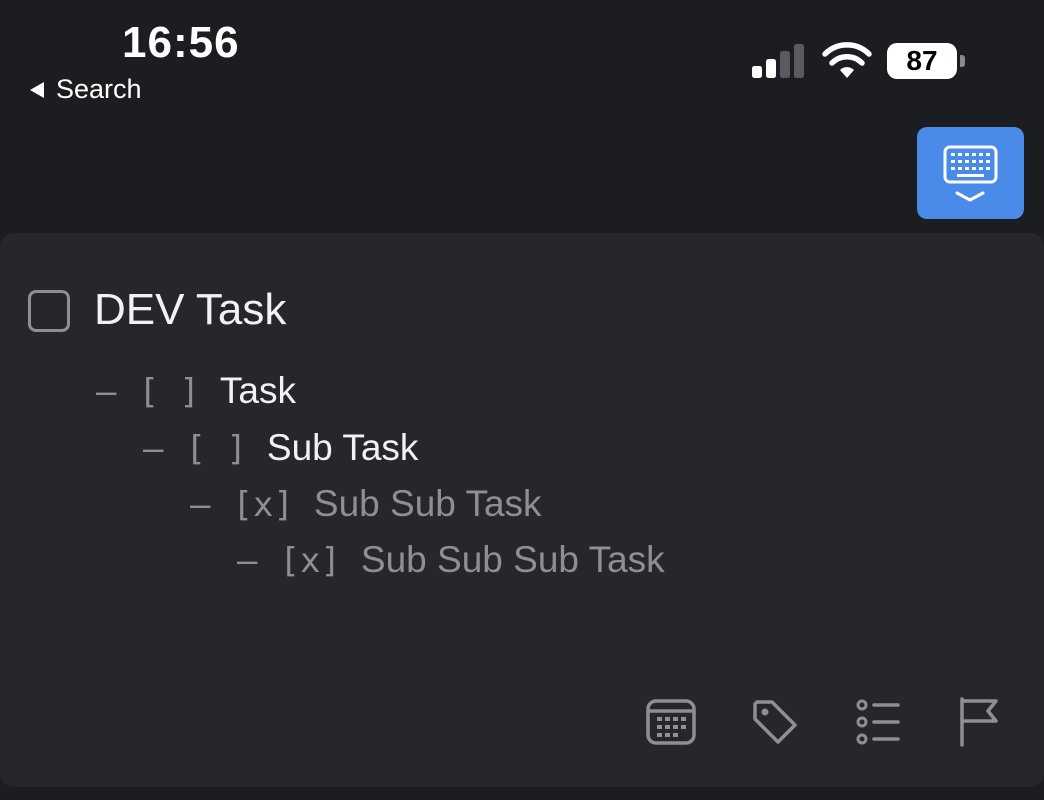 The width and height of the screenshot is (1044, 800). Describe the element at coordinates (342, 447) in the screenshot. I see `note-text: Sub Task` at that location.